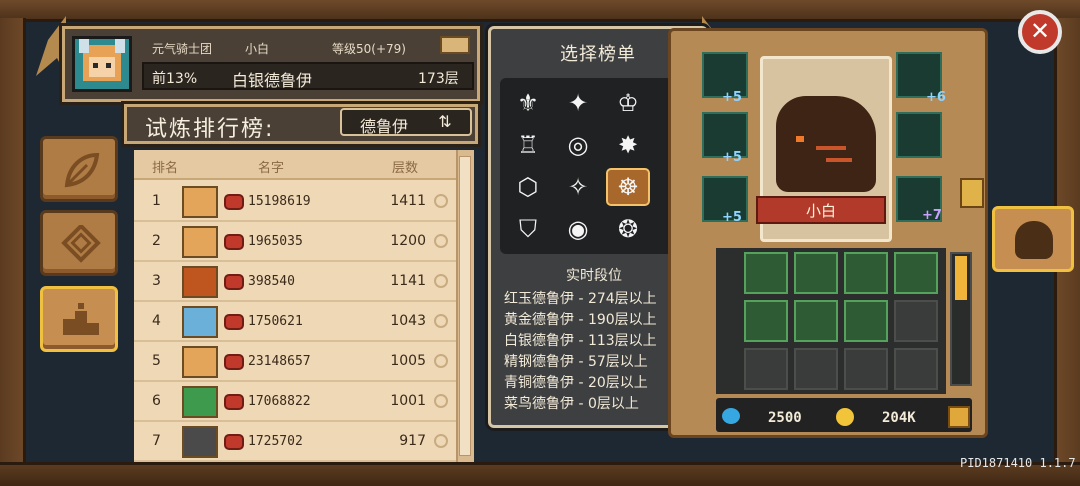 This screenshot has width=1080, height=486. Describe the element at coordinates (1040, 32) in the screenshot. I see `close-button: ✕` at that location.